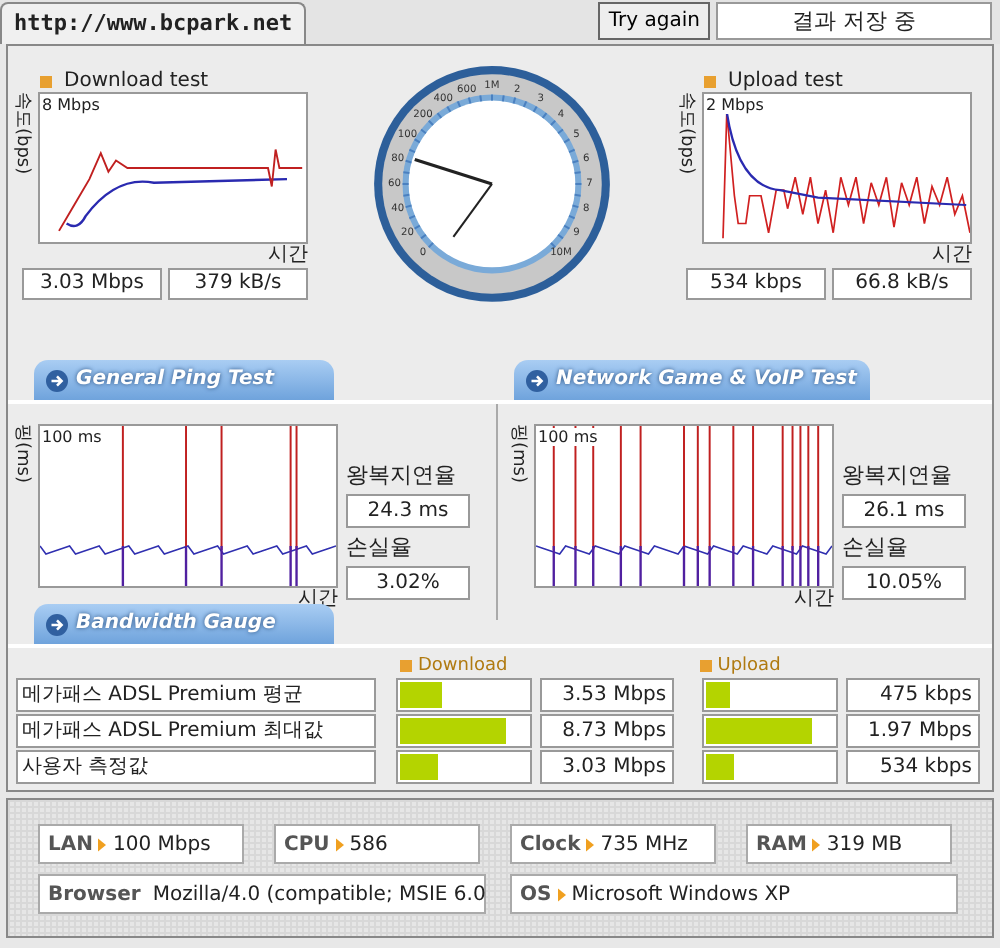 The width and height of the screenshot is (1000, 948). What do you see at coordinates (837, 168) in the screenshot?
I see `speed-graph: 2 Mbps` at bounding box center [837, 168].